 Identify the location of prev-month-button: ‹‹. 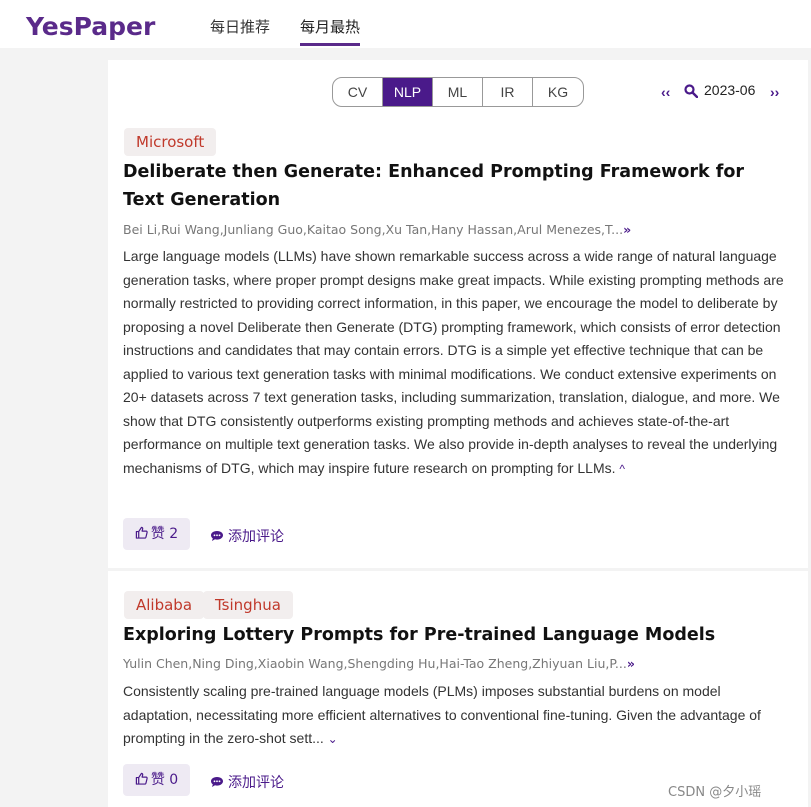
(665, 92).